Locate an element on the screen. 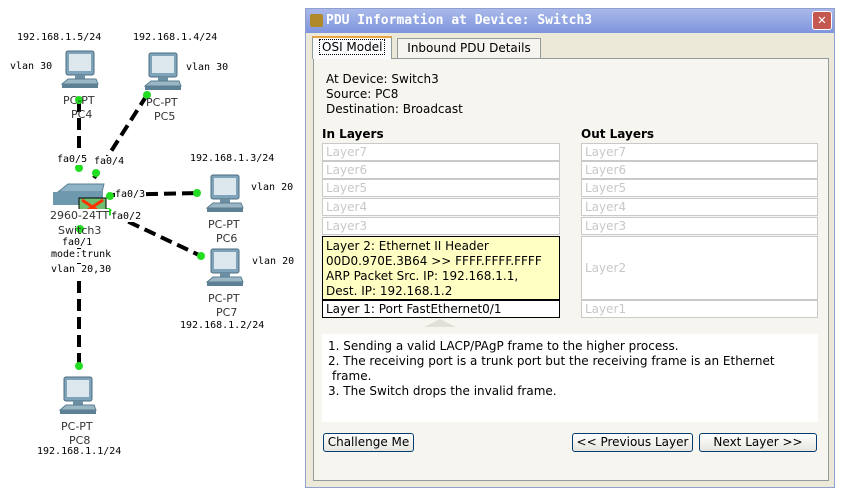 The width and height of the screenshot is (843, 496). ip-label-pc4: 192.168.1.5/24 is located at coordinates (59, 37).